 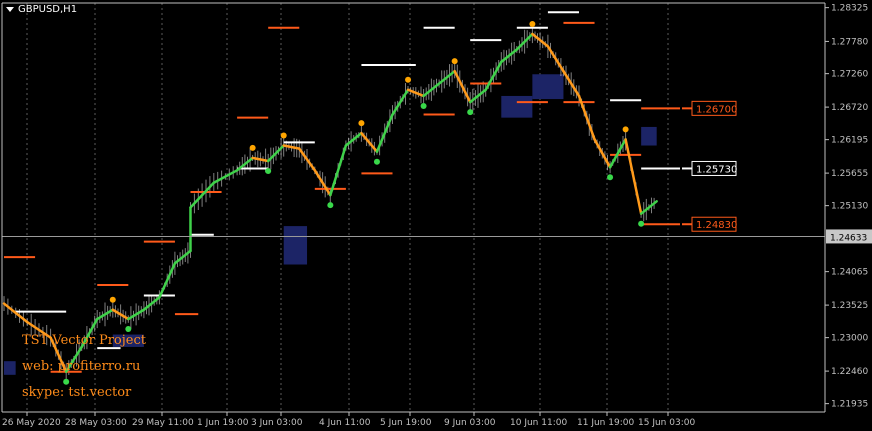 What do you see at coordinates (849, 42) in the screenshot?
I see `y-tick-label: 1.27780` at bounding box center [849, 42].